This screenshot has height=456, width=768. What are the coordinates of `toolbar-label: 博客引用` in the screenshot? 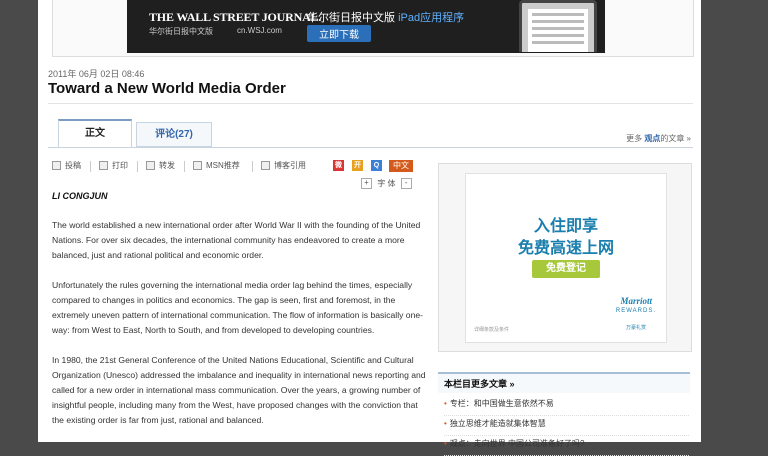 It's located at (290, 165).